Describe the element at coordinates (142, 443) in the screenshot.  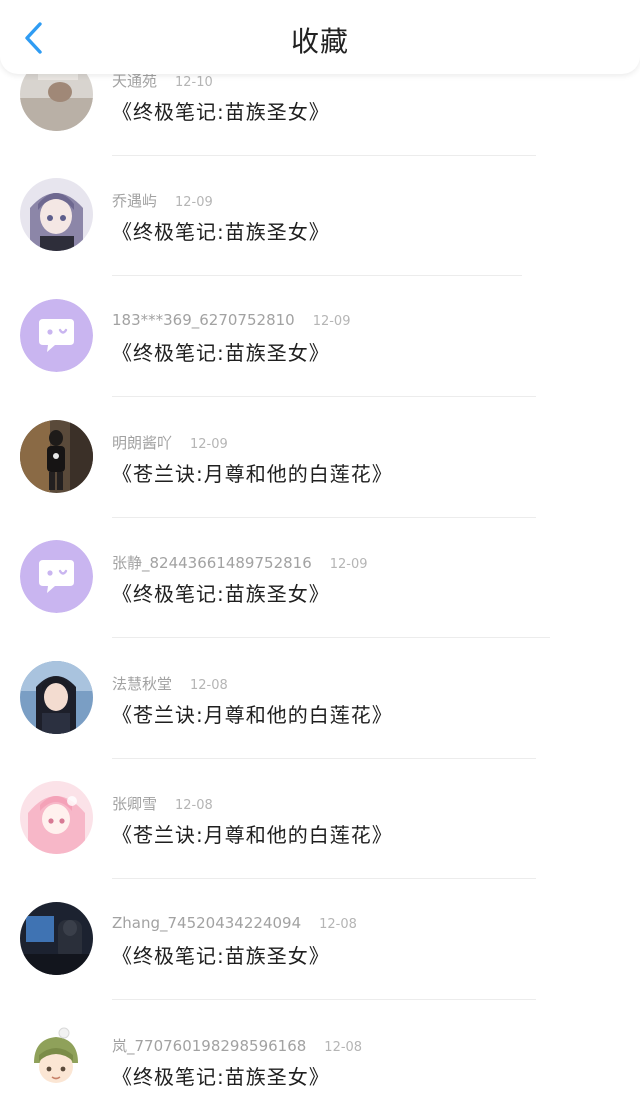
I see `username: 明朗酱吖` at that location.